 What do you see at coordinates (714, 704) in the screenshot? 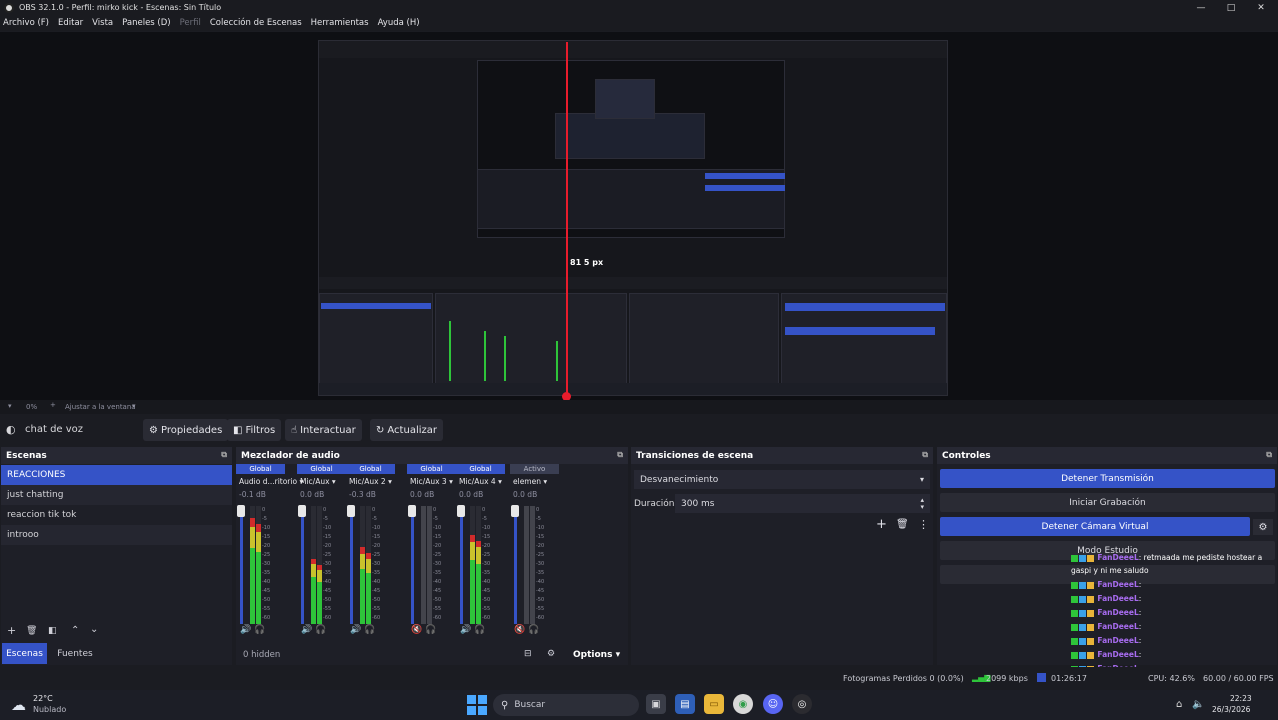
I see `file-explorer-icon: ▭` at bounding box center [714, 704].